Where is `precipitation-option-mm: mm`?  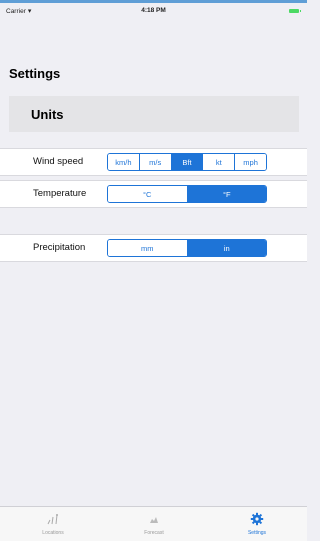 precipitation-option-mm: mm is located at coordinates (148, 248).